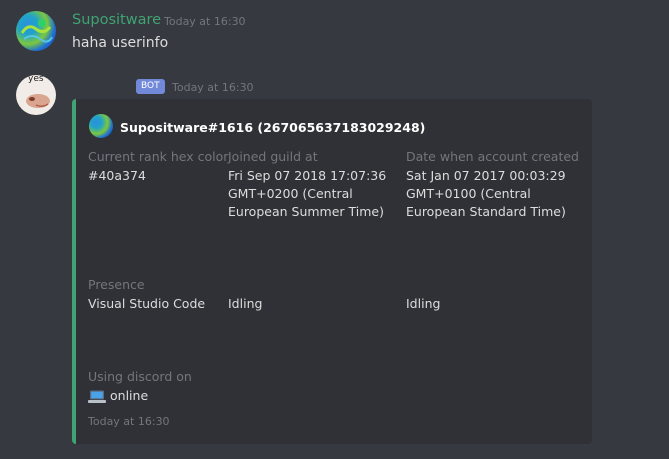 The image size is (669, 459). I want to click on field-value-rank-color: #40a374, so click(117, 175).